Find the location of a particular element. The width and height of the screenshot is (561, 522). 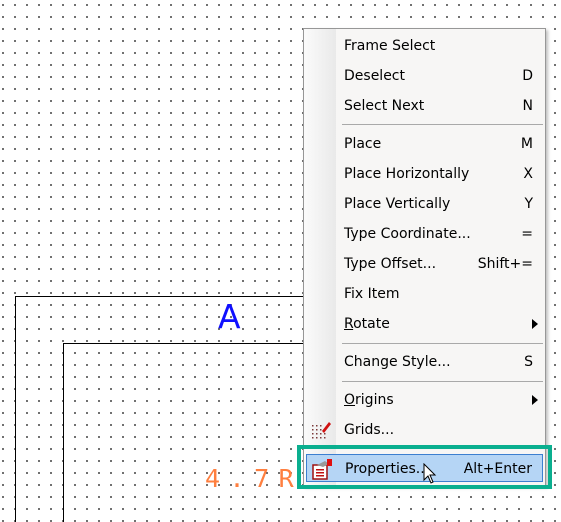

outer-border-top is located at coordinates (165, 296).